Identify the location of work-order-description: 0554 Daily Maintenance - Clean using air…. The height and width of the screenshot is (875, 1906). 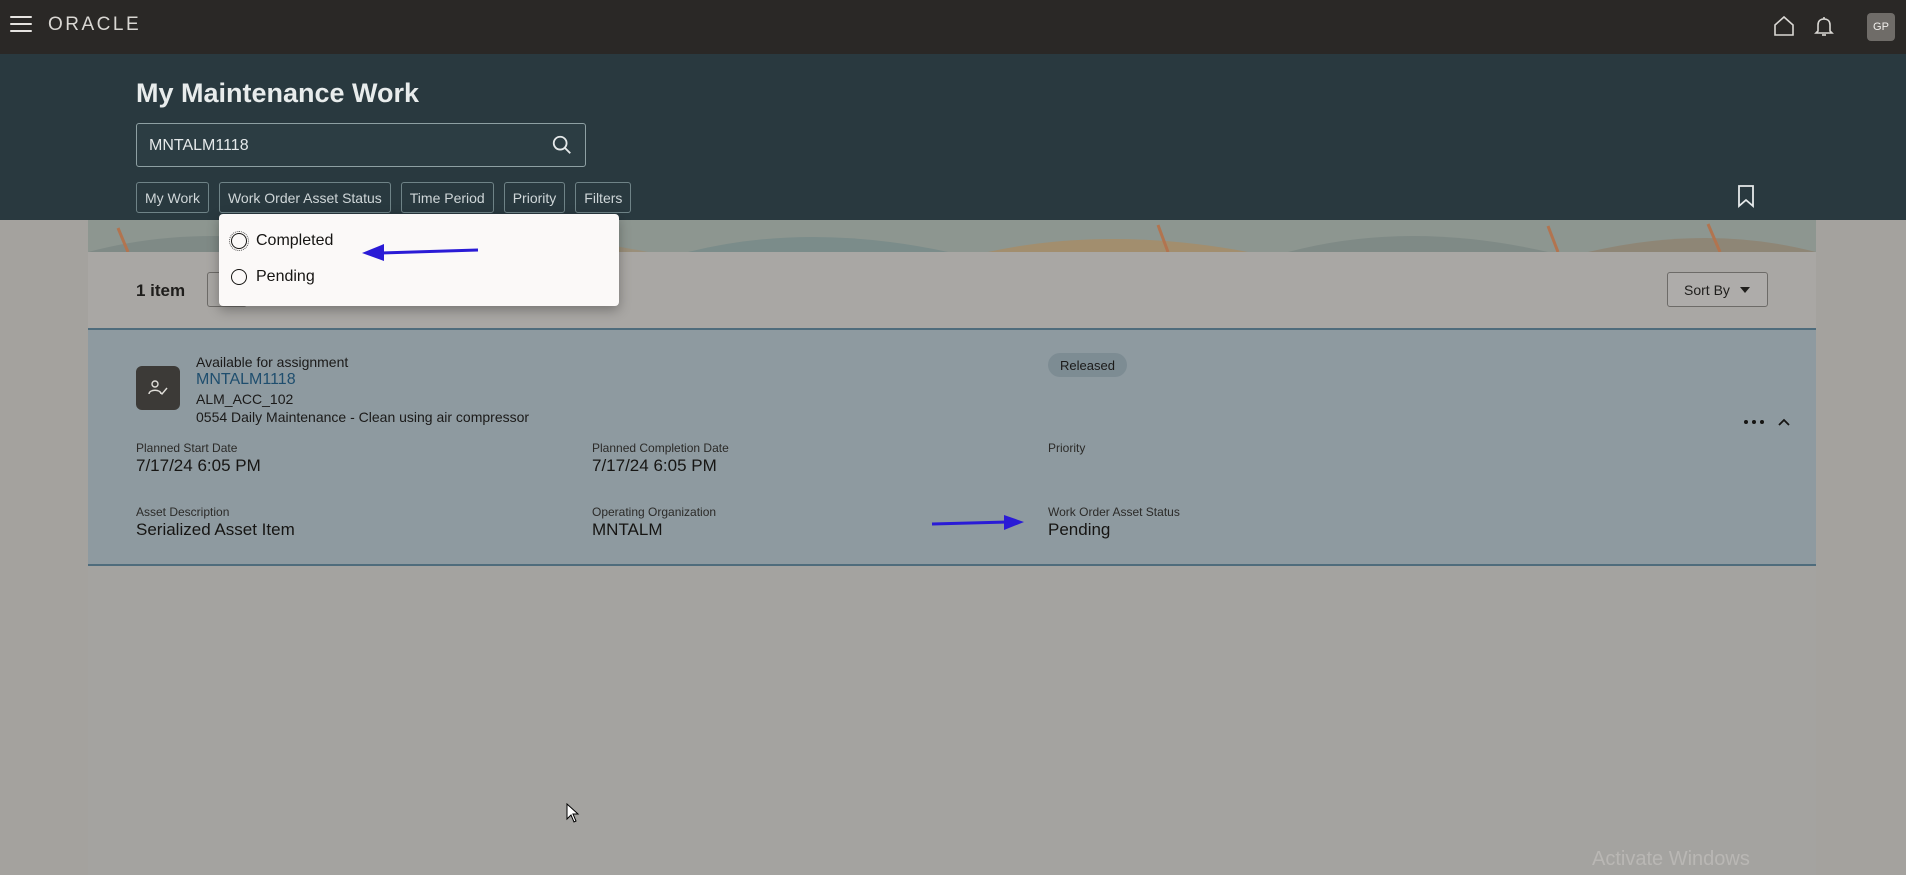
(363, 417).